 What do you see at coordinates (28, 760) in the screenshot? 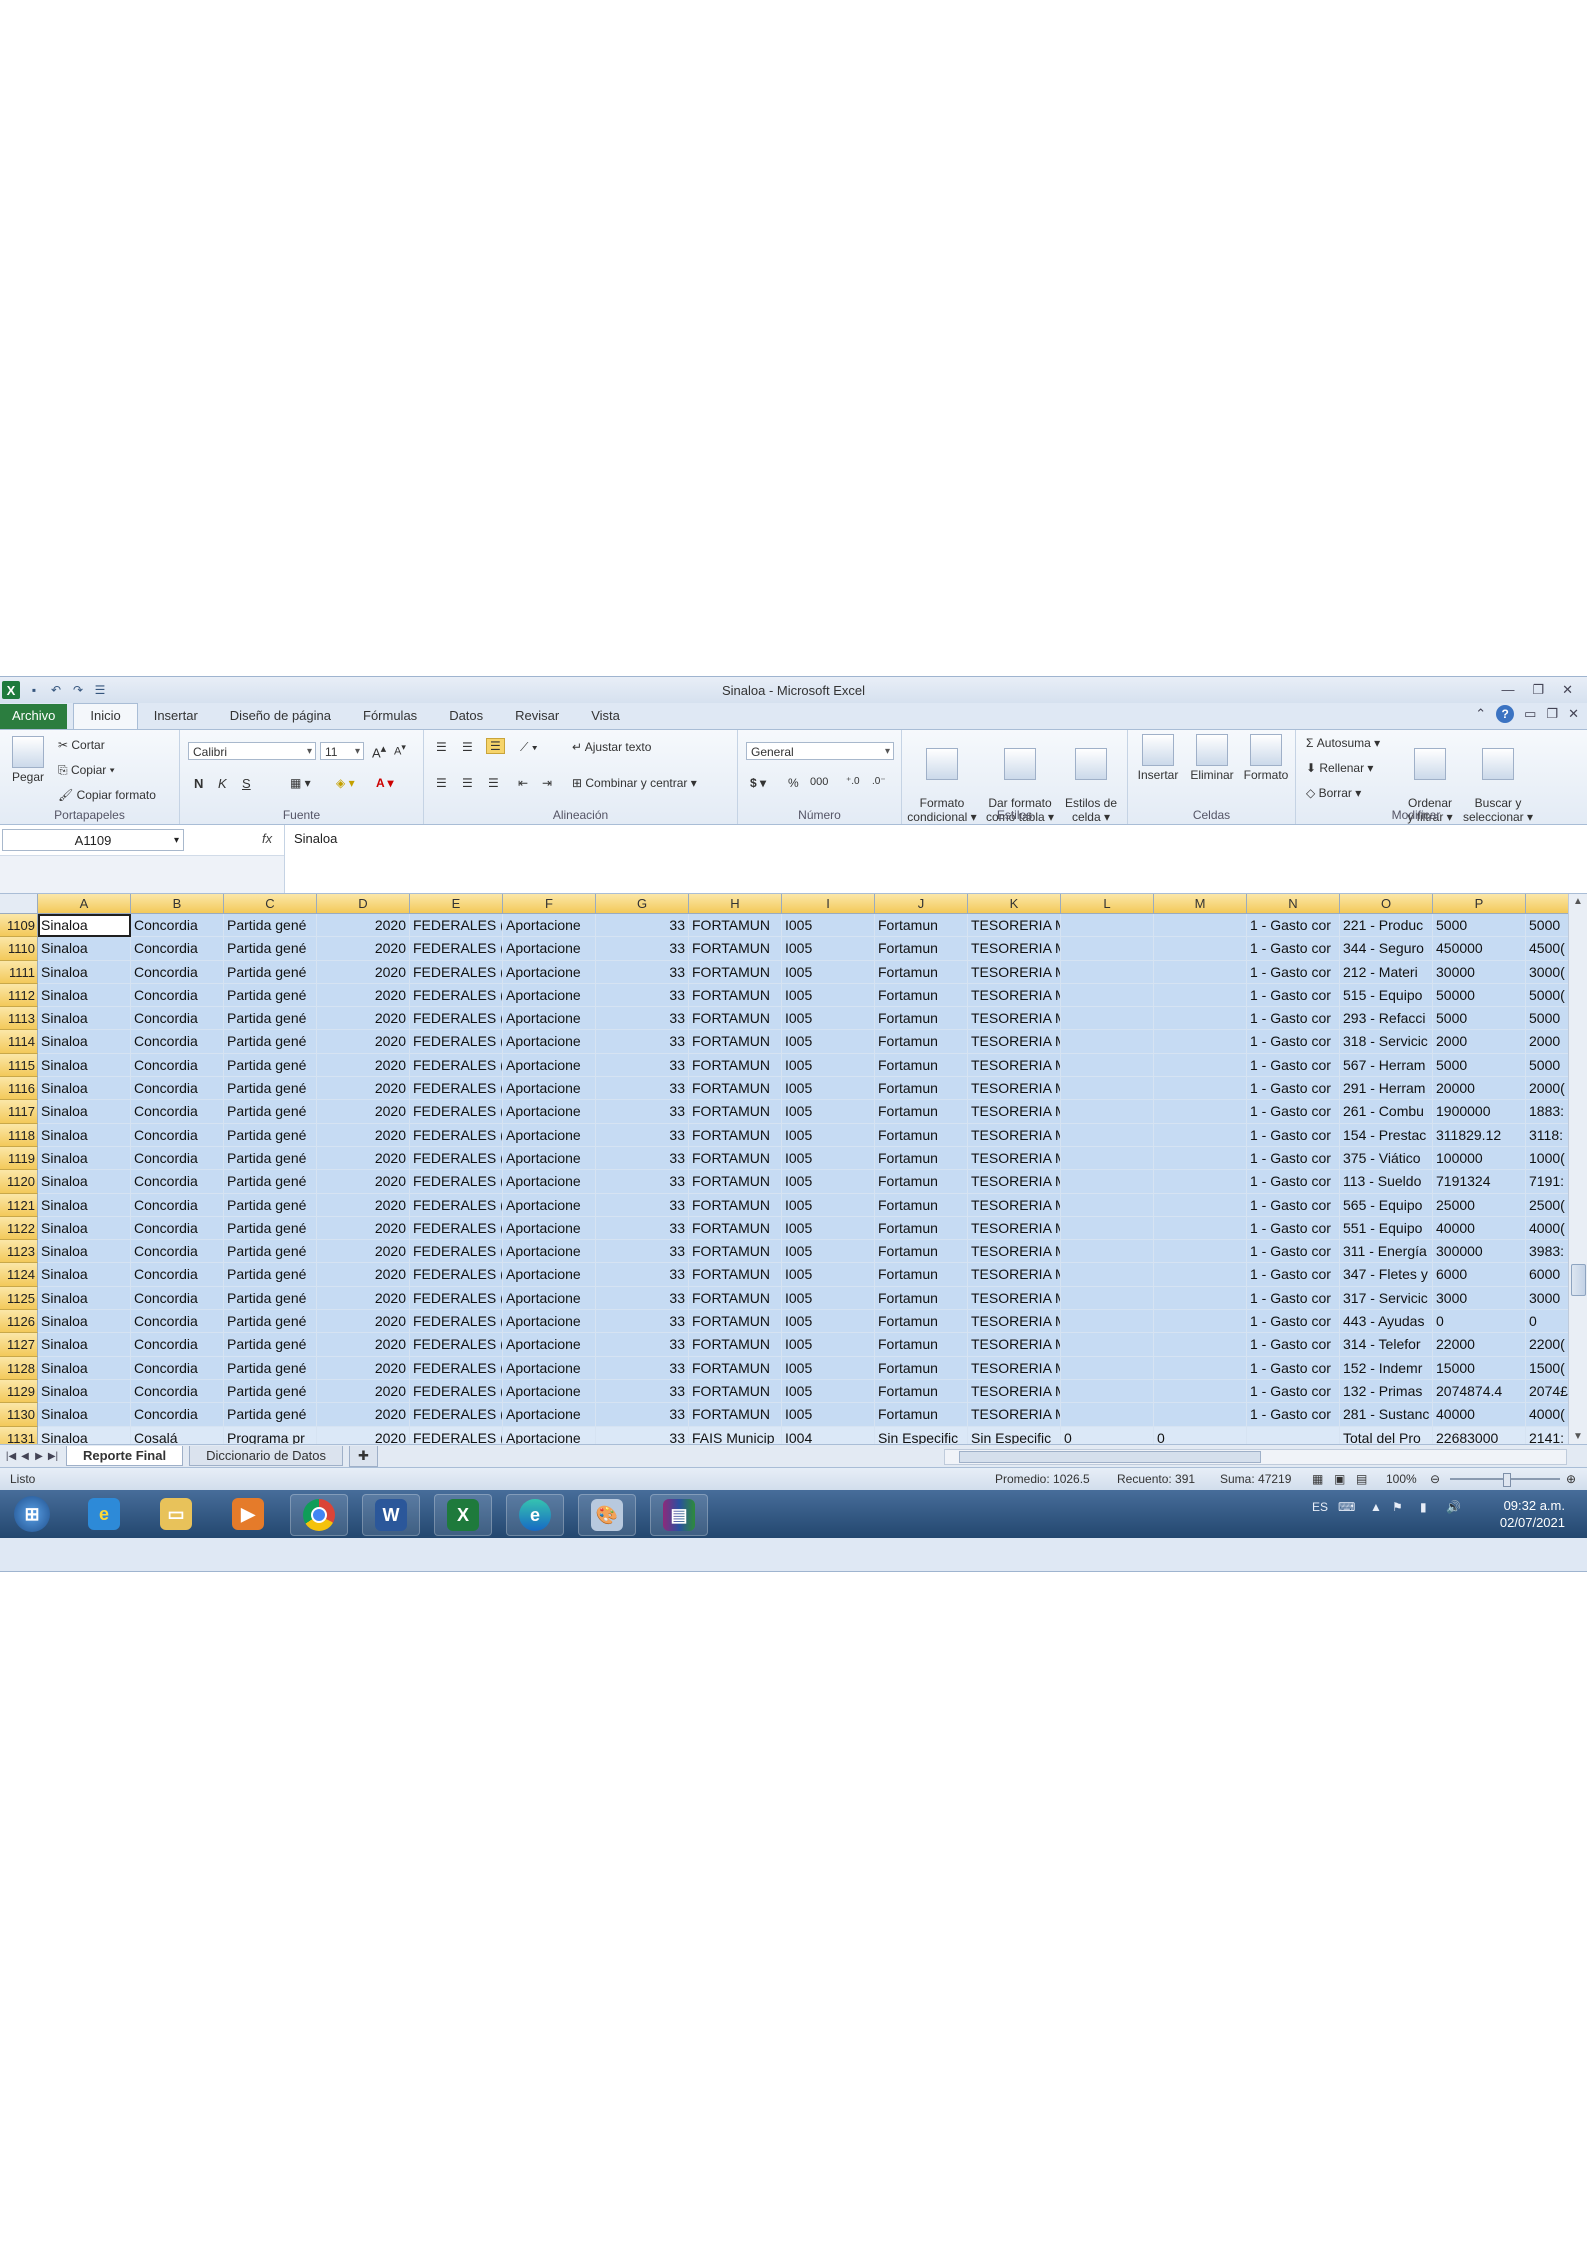
I see `paste-button: Pegar` at bounding box center [28, 760].